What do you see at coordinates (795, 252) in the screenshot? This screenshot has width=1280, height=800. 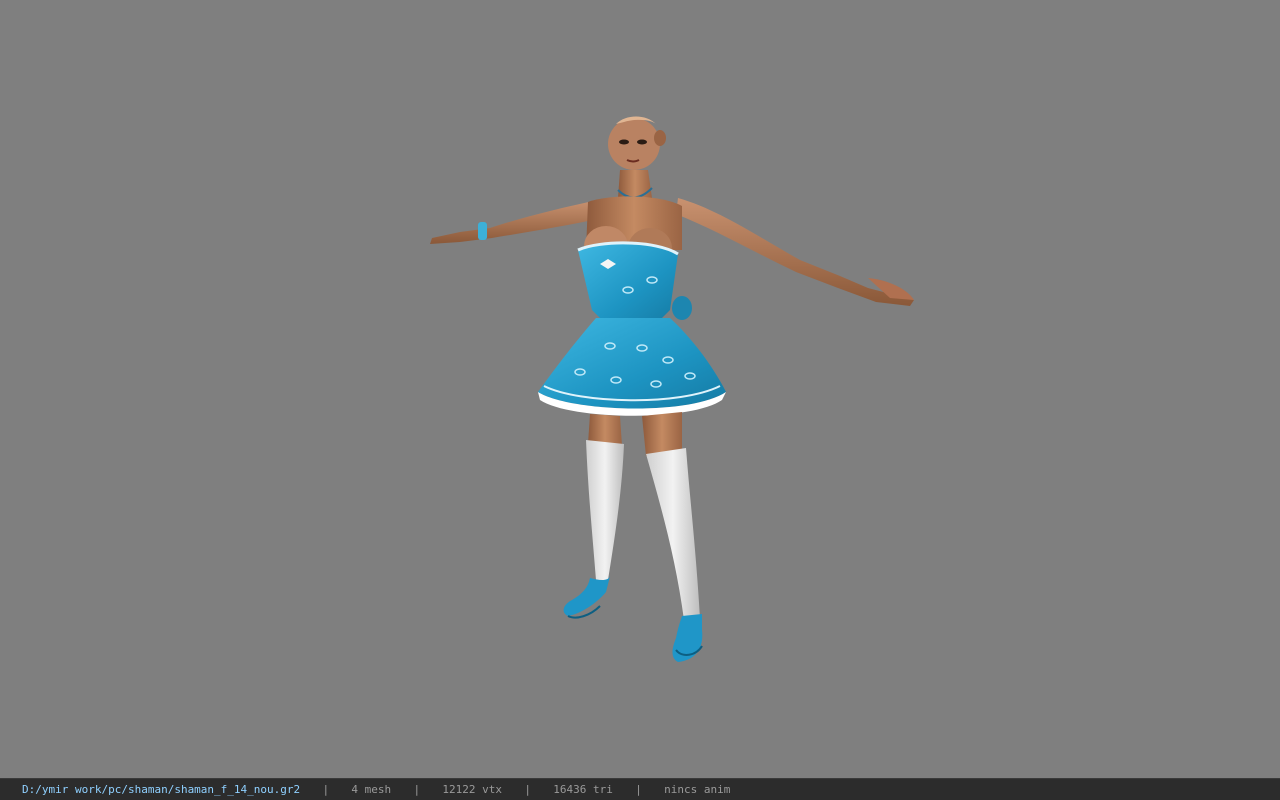 I see `right-arm` at bounding box center [795, 252].